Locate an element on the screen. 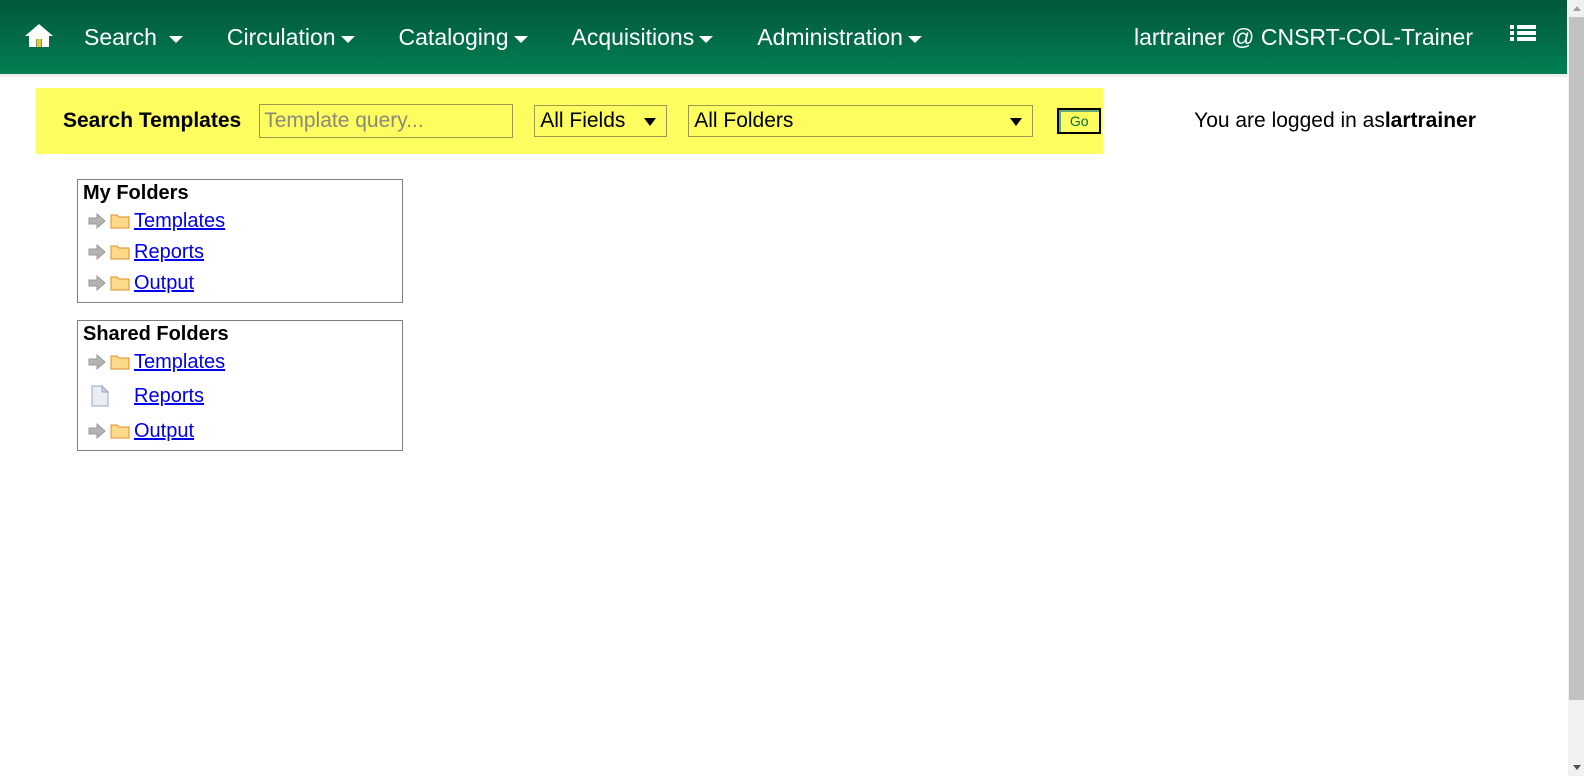 Image resolution: width=1584 pixels, height=776 pixels. chevron-up-icon is located at coordinates (1576, 8).